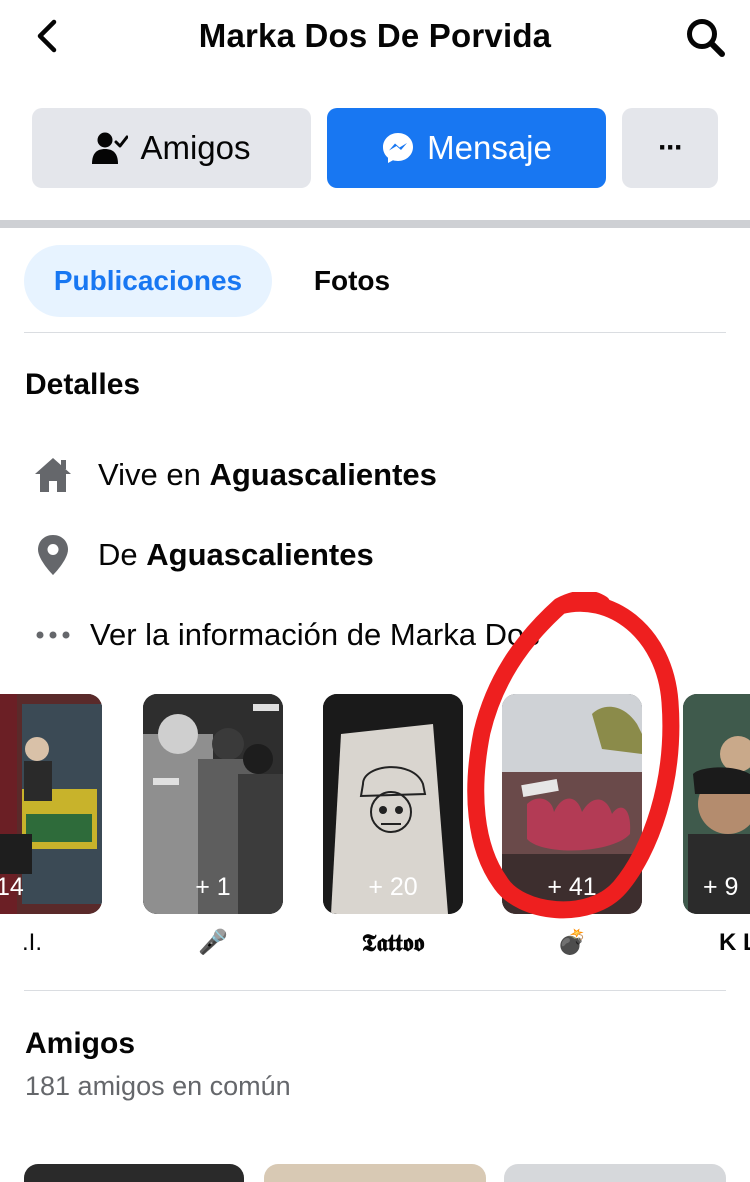 The height and width of the screenshot is (1182, 750). What do you see at coordinates (213, 942) in the screenshot?
I see `highlight-label: 🎤` at bounding box center [213, 942].